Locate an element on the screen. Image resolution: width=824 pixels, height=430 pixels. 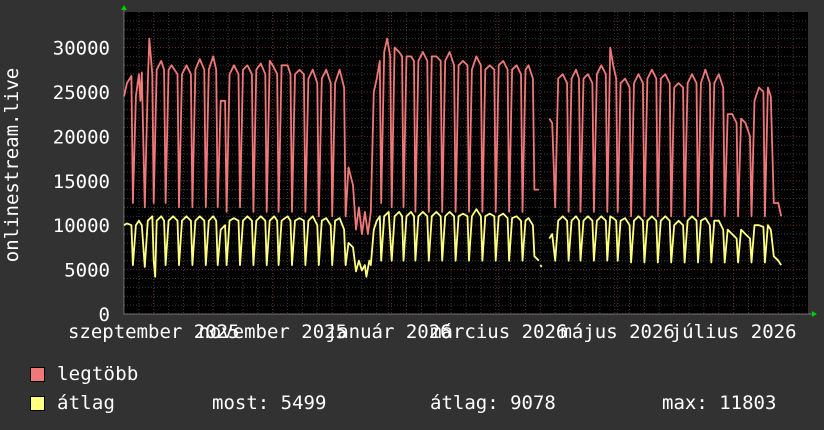
legend-item-max: legtöbb is located at coordinates (84, 374).